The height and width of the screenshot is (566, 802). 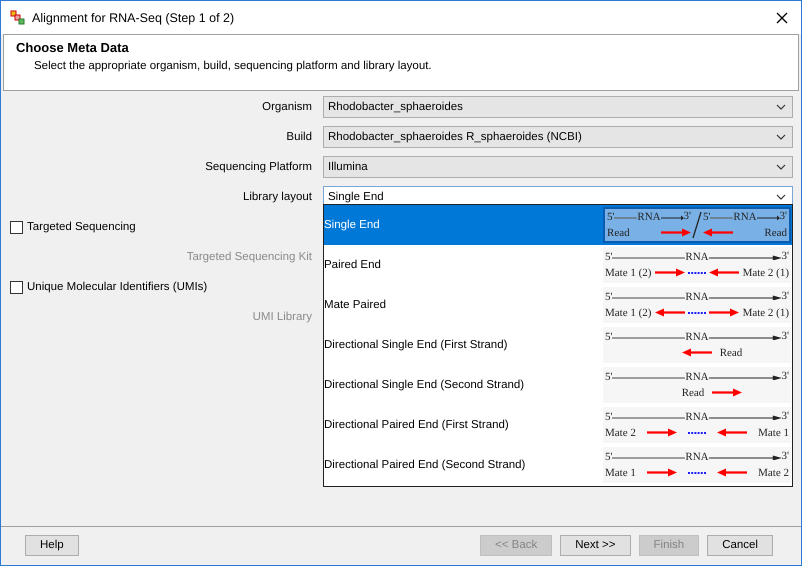 I want to click on layout-option: Single End 5' RNA 3' Read 5' RNA 3' Read, so click(x=558, y=225).